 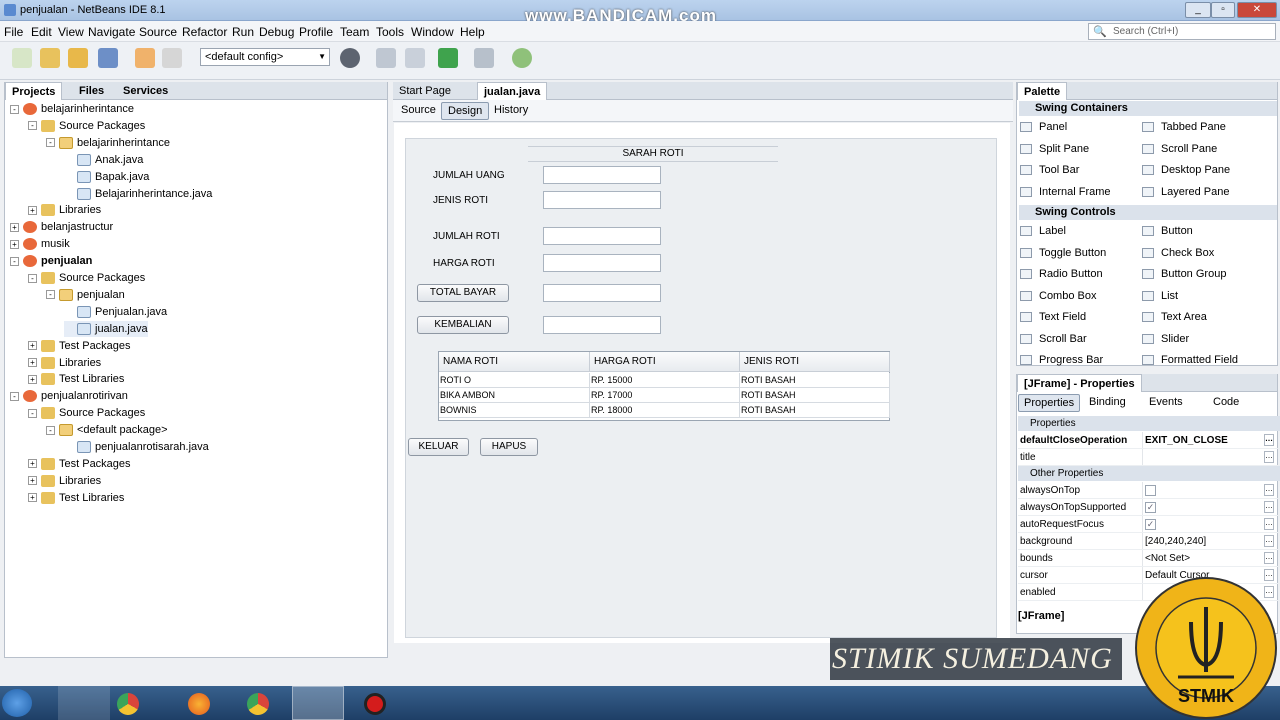 What do you see at coordinates (484, 58) in the screenshot?
I see `debug-icon` at bounding box center [484, 58].